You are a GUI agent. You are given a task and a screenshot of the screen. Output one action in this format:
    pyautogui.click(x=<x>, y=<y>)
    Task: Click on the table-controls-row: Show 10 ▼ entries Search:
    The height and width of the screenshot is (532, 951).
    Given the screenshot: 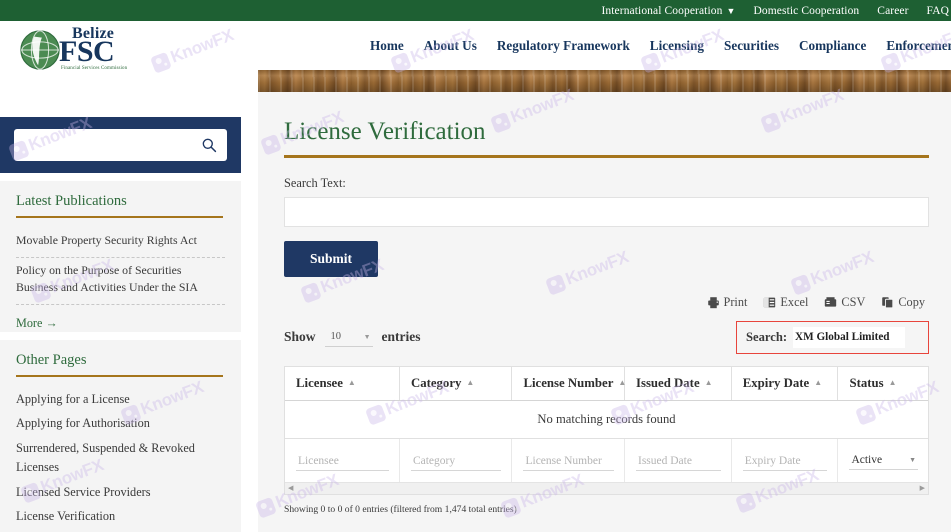 What is the action you would take?
    pyautogui.click(x=606, y=337)
    